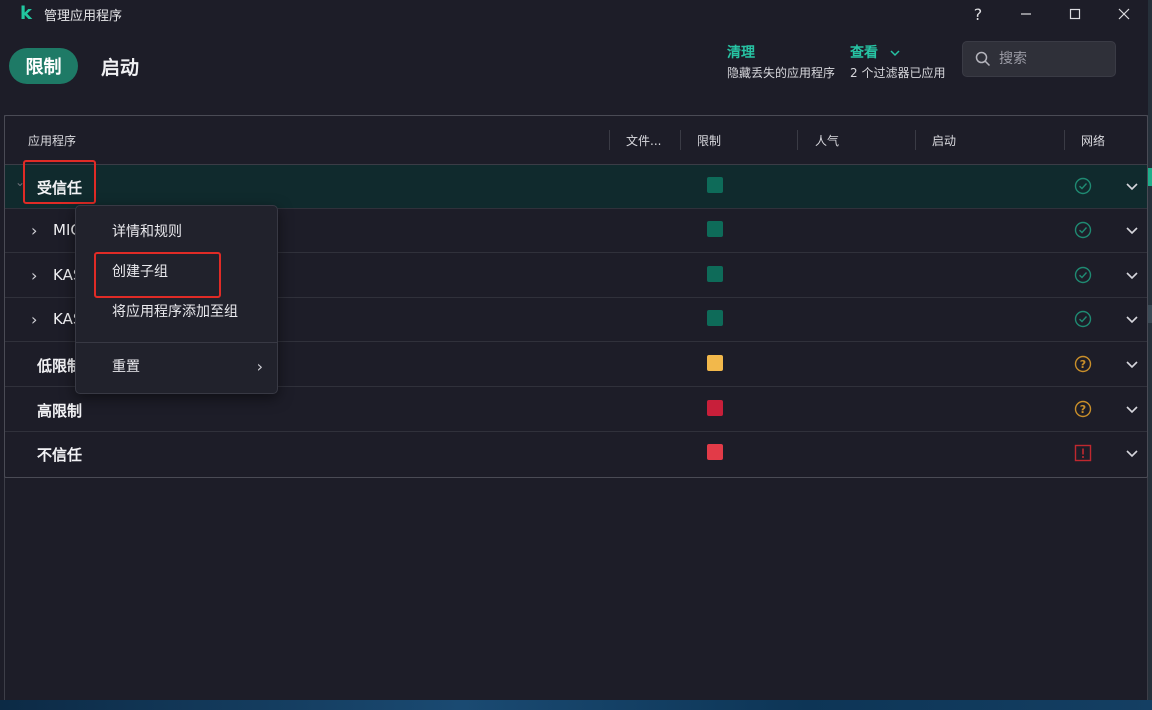  What do you see at coordinates (978, 14) in the screenshot?
I see `help-button: ?` at bounding box center [978, 14].